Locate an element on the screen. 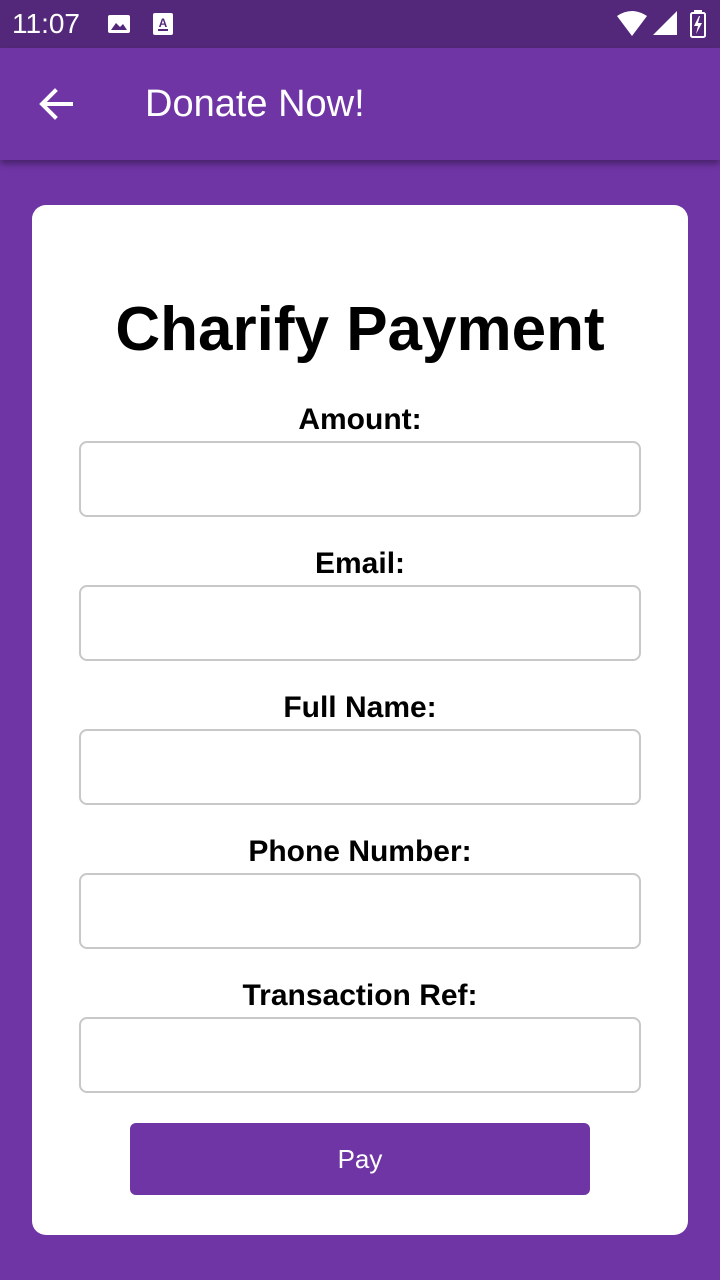 The image size is (720, 1280). form-title: Charify Payment is located at coordinates (360, 329).